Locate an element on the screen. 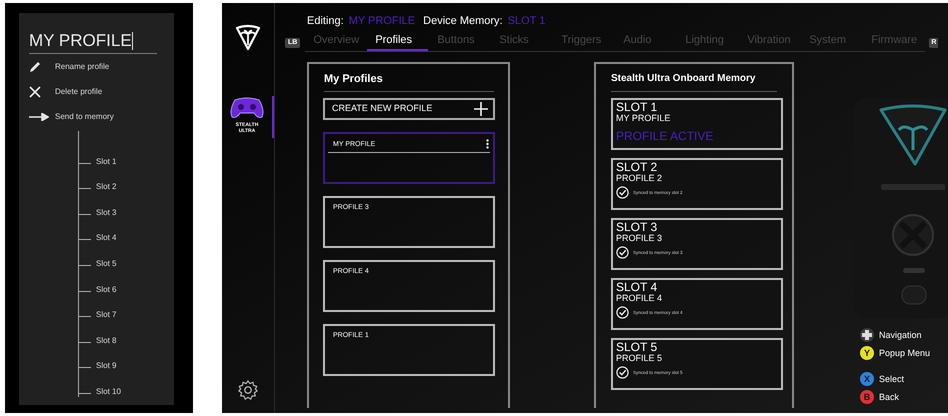 The image size is (948, 416). profile-name-field-text: MY PROFILE is located at coordinates (80, 41).